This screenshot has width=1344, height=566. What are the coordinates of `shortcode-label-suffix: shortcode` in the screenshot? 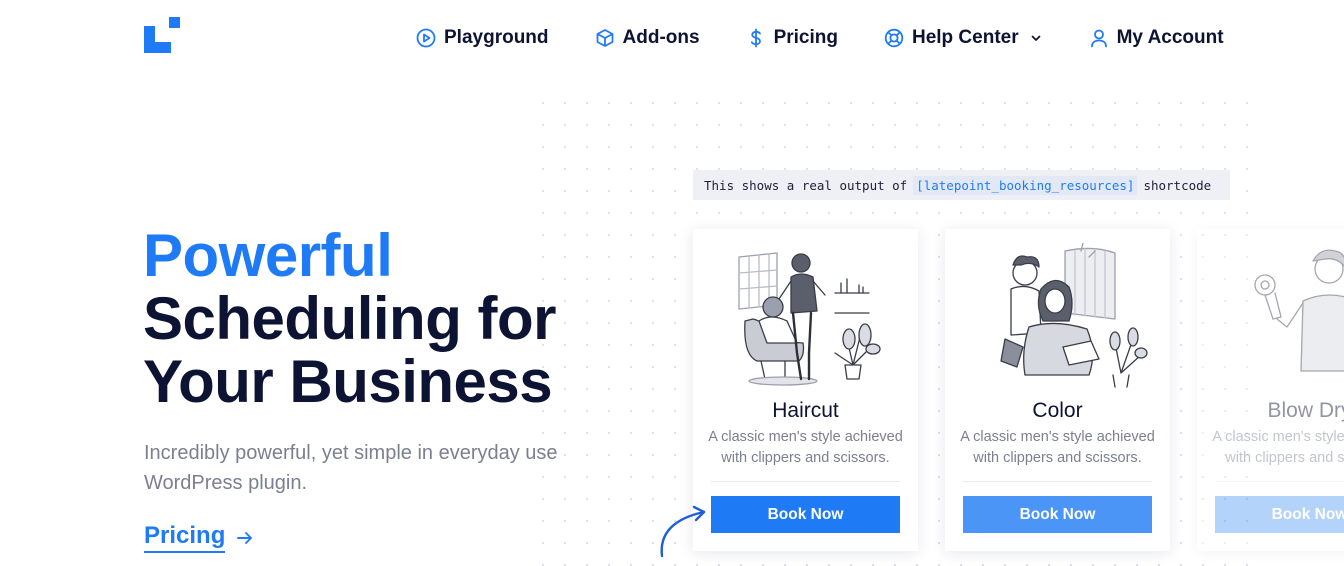 It's located at (1177, 185).